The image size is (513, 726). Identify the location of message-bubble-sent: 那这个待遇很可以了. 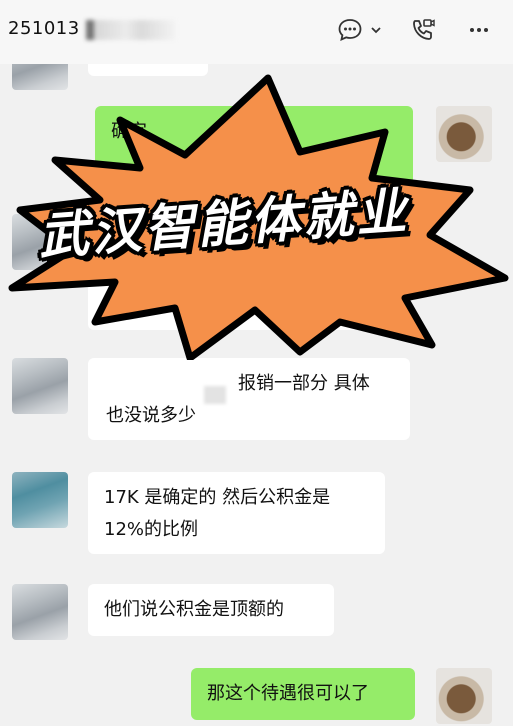
(303, 694).